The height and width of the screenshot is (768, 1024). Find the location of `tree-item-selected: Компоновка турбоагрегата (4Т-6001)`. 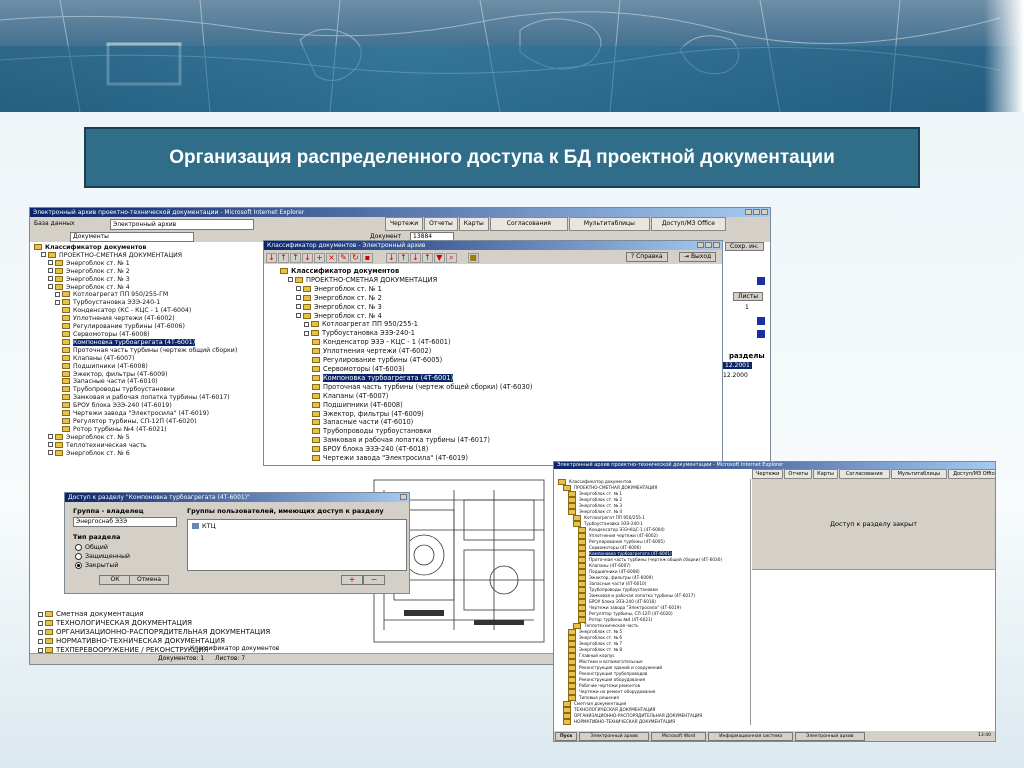

tree-item-selected: Компоновка турбоагрегата (4Т-6001) is located at coordinates (150, 342).